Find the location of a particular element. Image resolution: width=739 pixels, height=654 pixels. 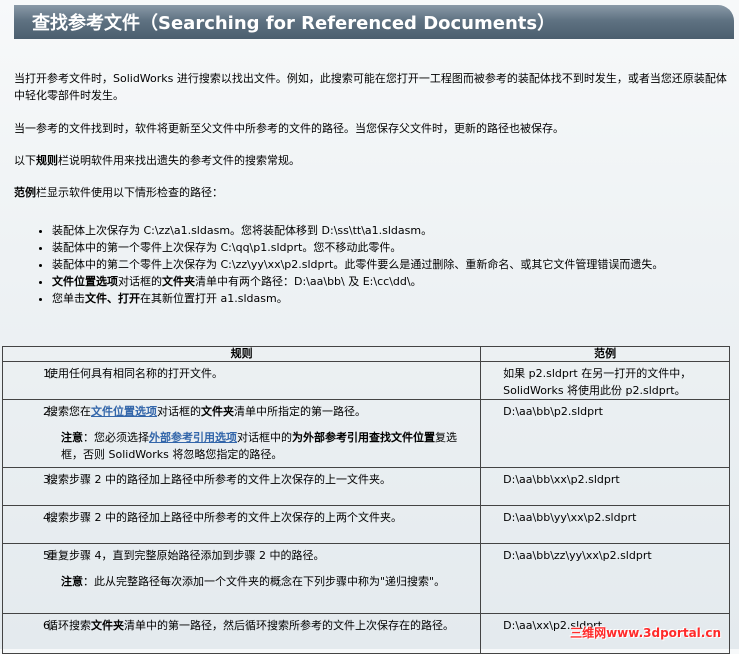

note-text: ：您必须选择 is located at coordinates (116, 437).